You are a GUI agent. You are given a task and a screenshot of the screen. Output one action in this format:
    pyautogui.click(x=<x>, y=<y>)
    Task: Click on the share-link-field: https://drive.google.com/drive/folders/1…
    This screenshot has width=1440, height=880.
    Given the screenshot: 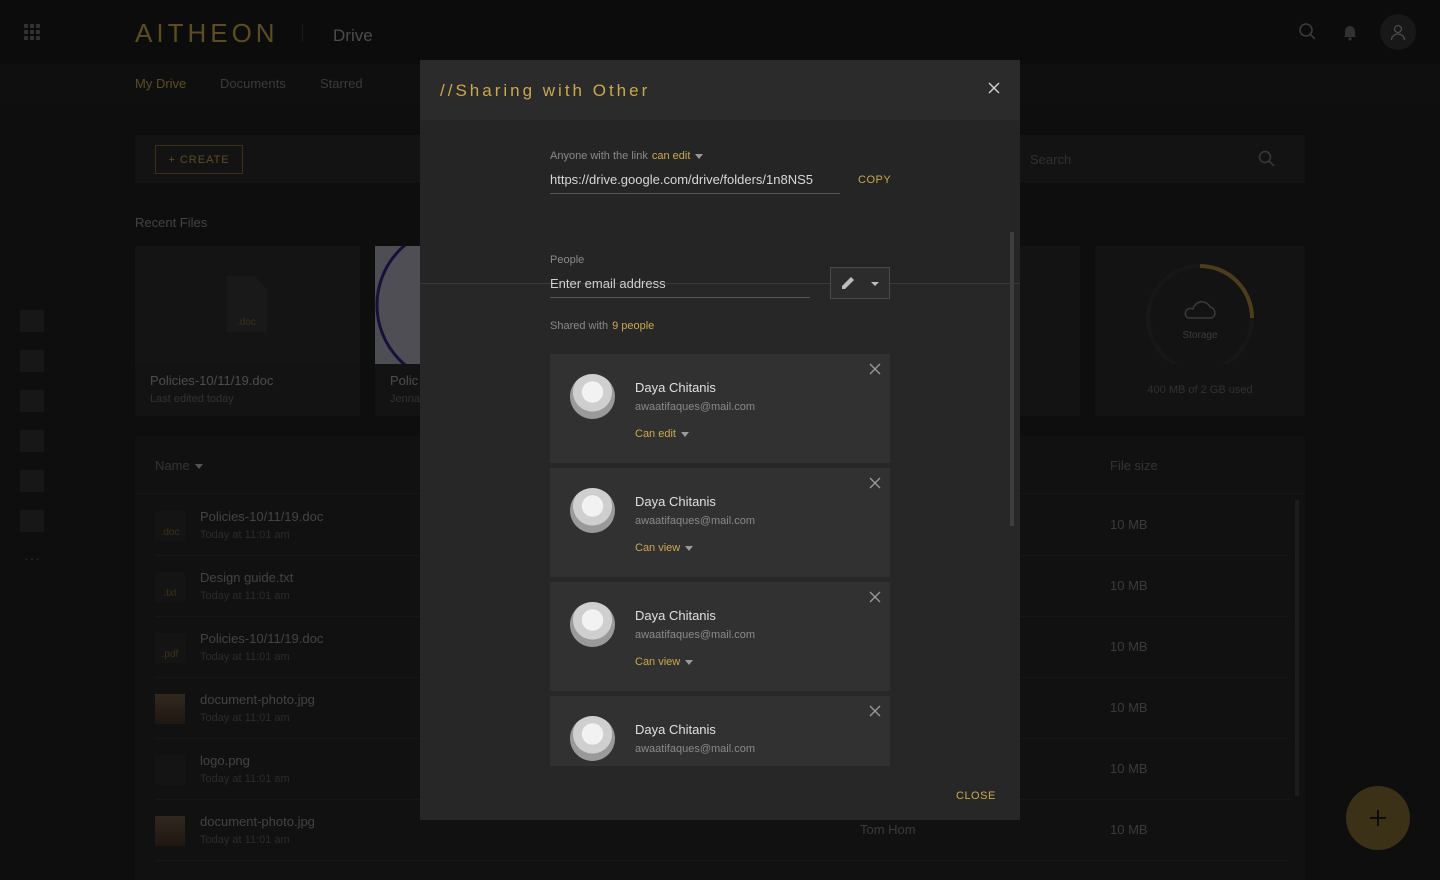 What is the action you would take?
    pyautogui.click(x=695, y=183)
    